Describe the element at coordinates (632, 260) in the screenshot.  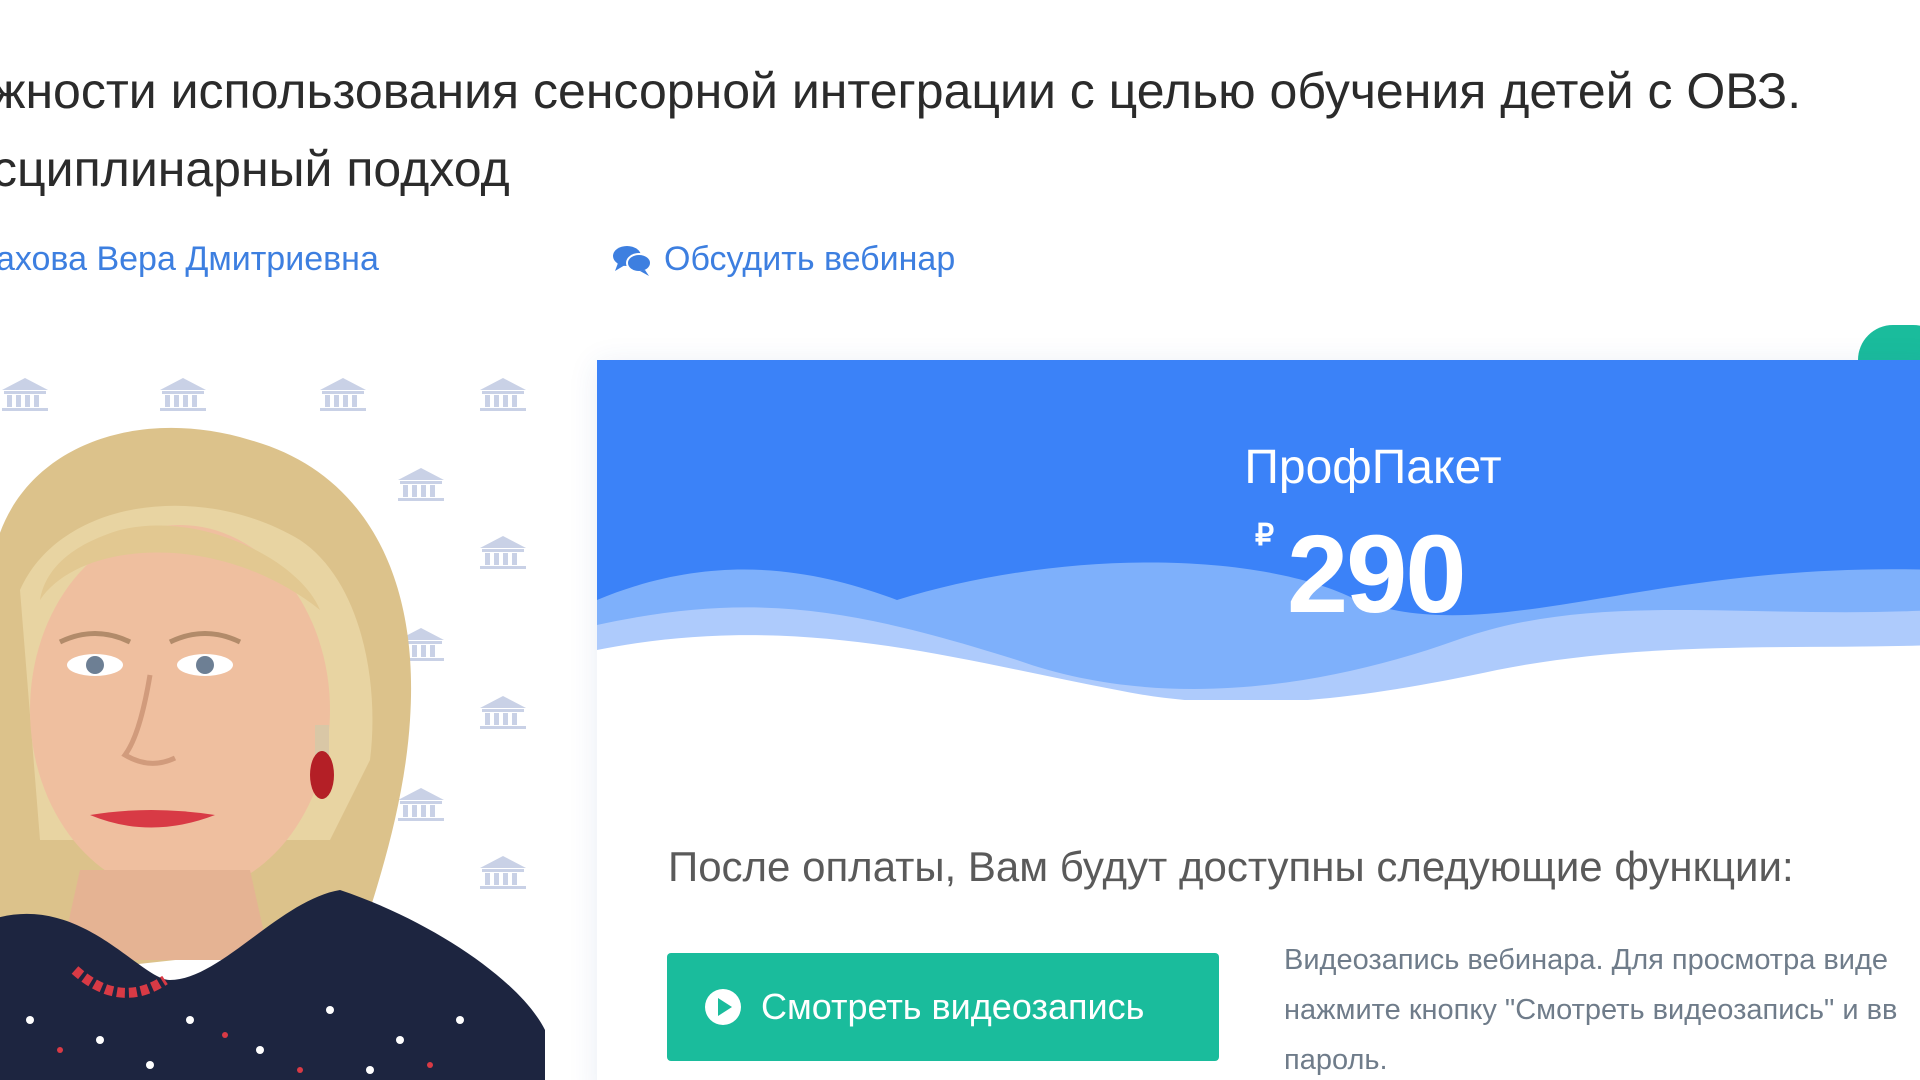
I see `comments-icon` at that location.